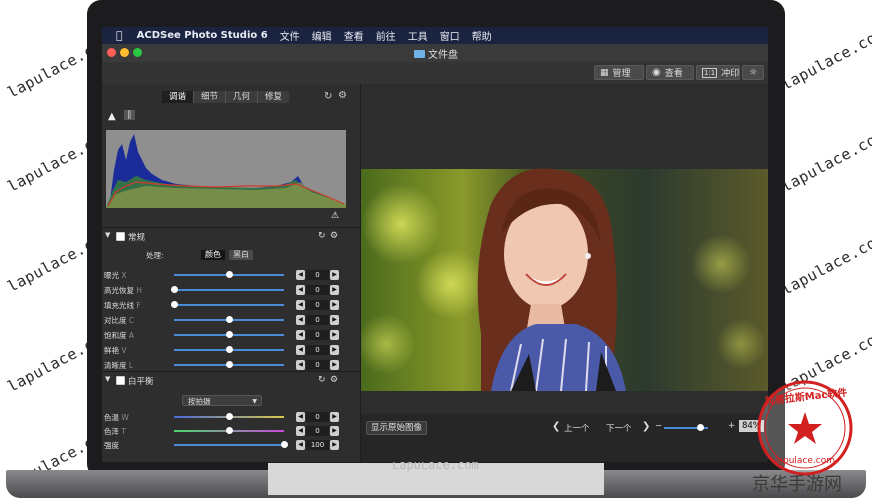 This screenshot has width=872, height=500. I want to click on menu-file: 文件, so click(290, 35).